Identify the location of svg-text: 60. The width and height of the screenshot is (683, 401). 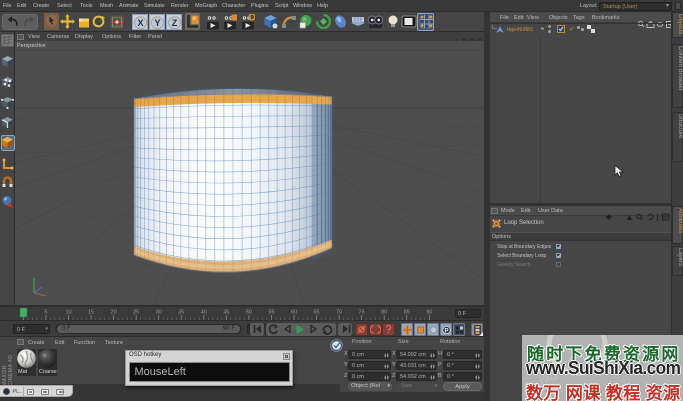
(294, 313).